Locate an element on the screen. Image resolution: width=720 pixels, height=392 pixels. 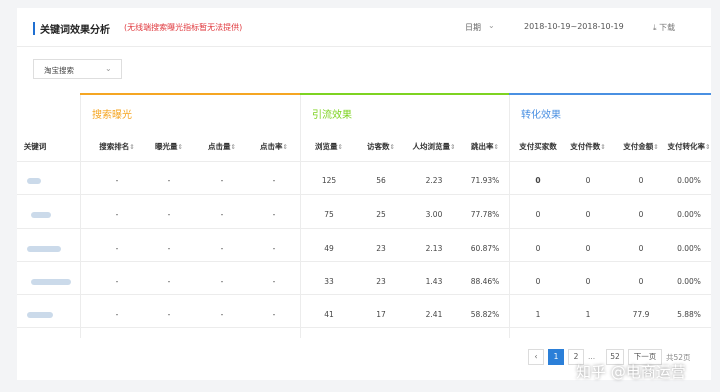
column-header: 支付件数⇕ is located at coordinates (588, 146).